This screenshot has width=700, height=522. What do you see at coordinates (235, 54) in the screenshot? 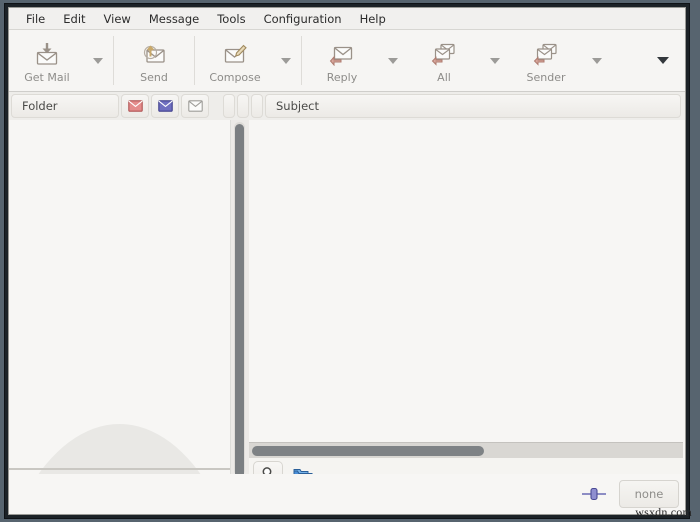
I see `envelope-pencil-icon` at bounding box center [235, 54].